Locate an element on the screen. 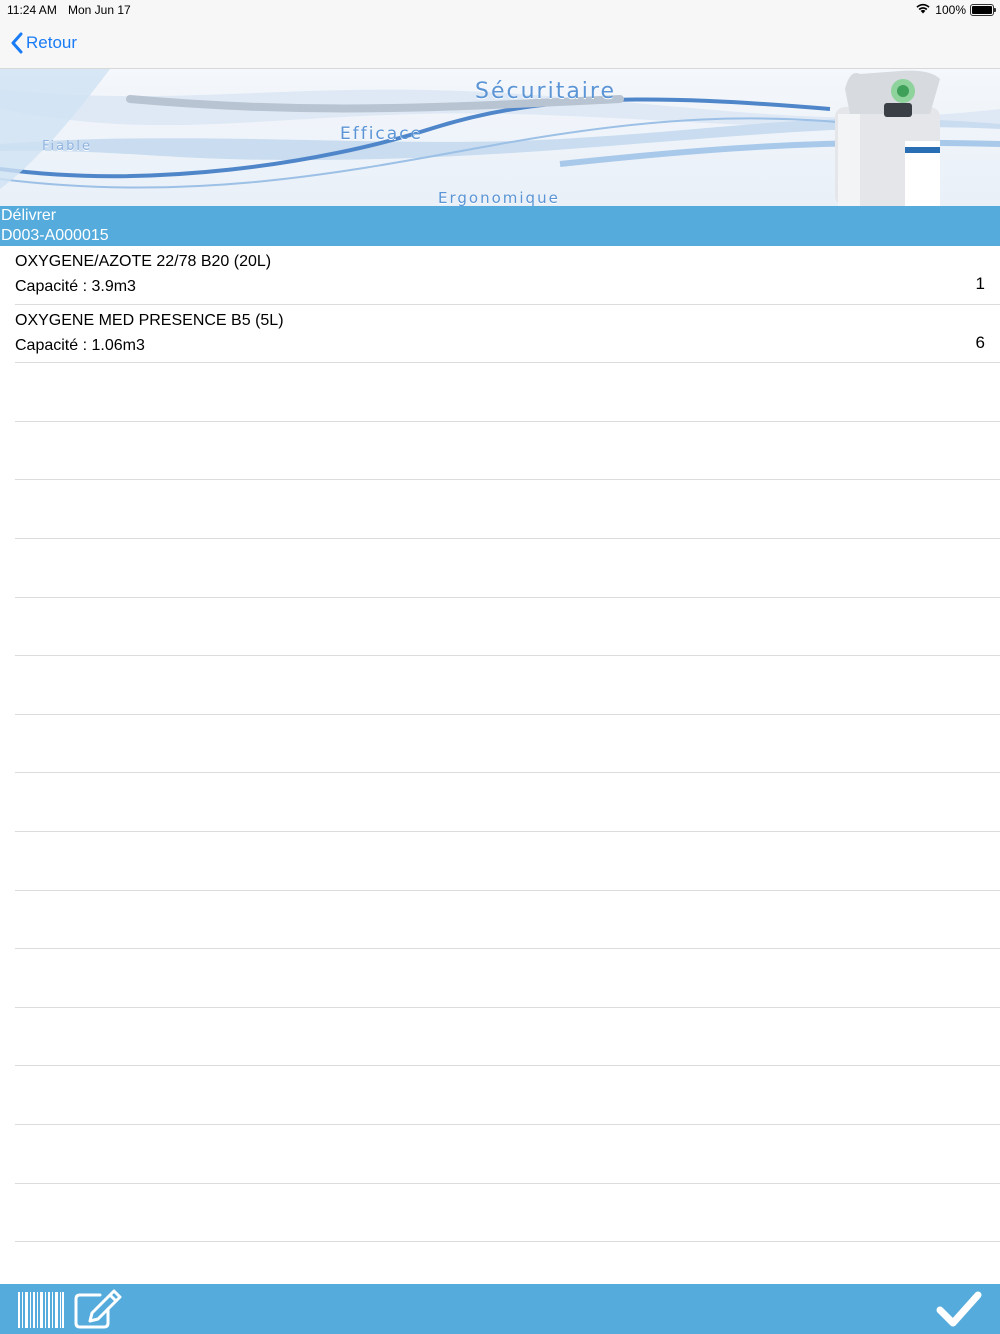 The width and height of the screenshot is (1000, 1334). banner-word-fiable: Fiable is located at coordinates (67, 146).